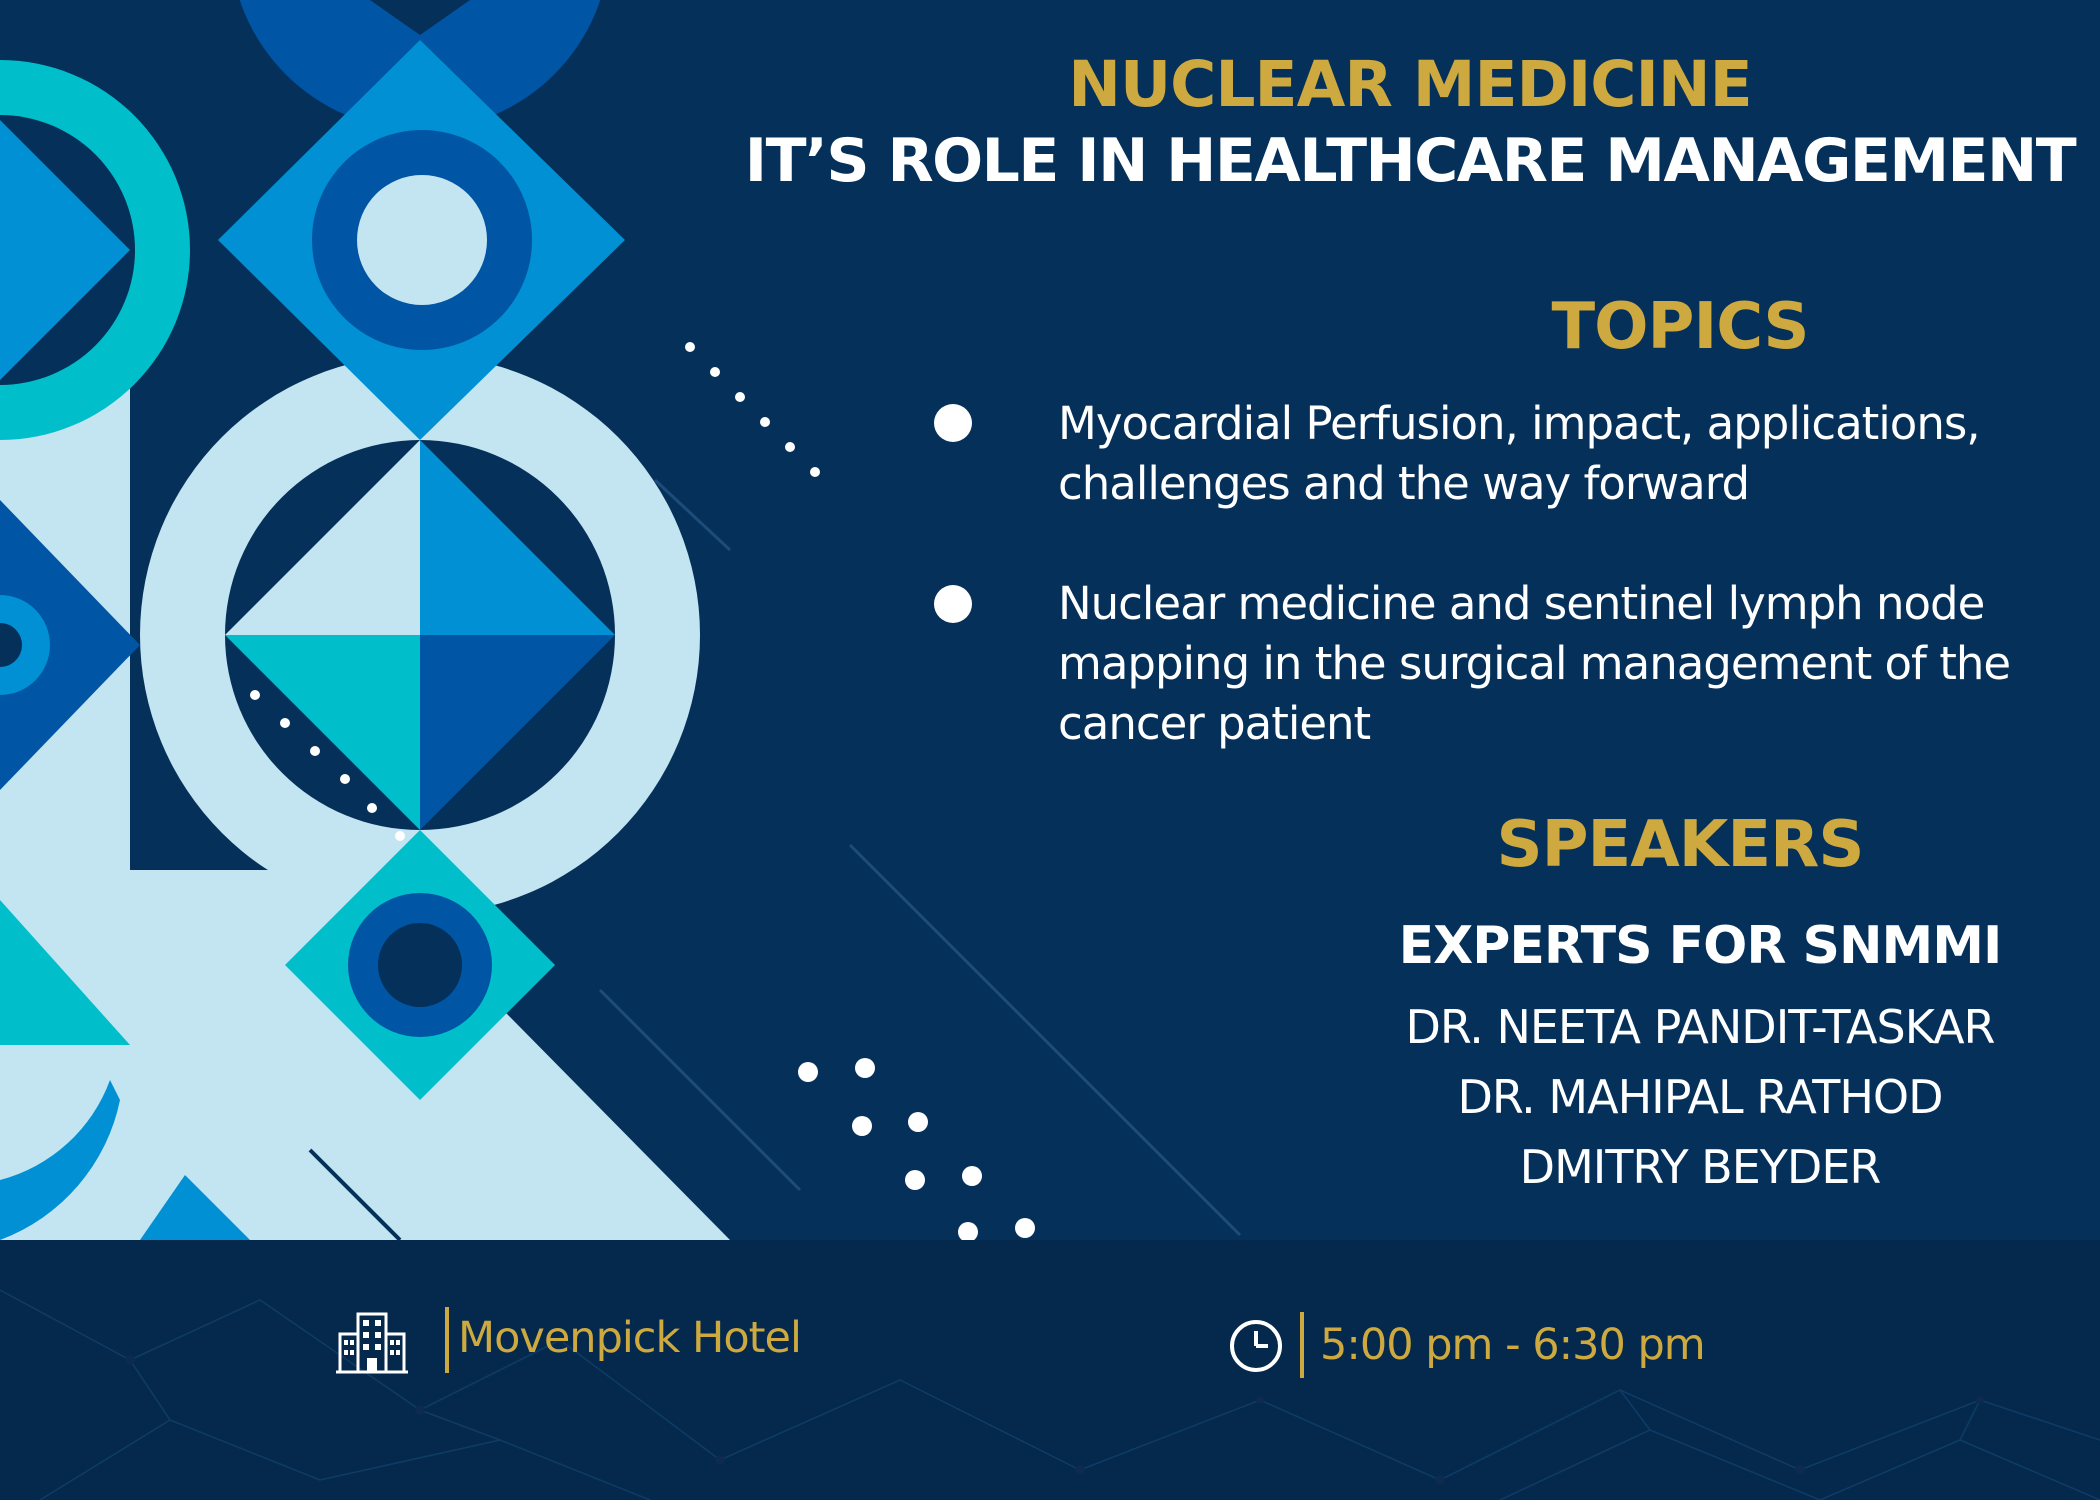  Describe the element at coordinates (1680, 845) in the screenshot. I see `speakers-heading: SPEAKERS` at that location.